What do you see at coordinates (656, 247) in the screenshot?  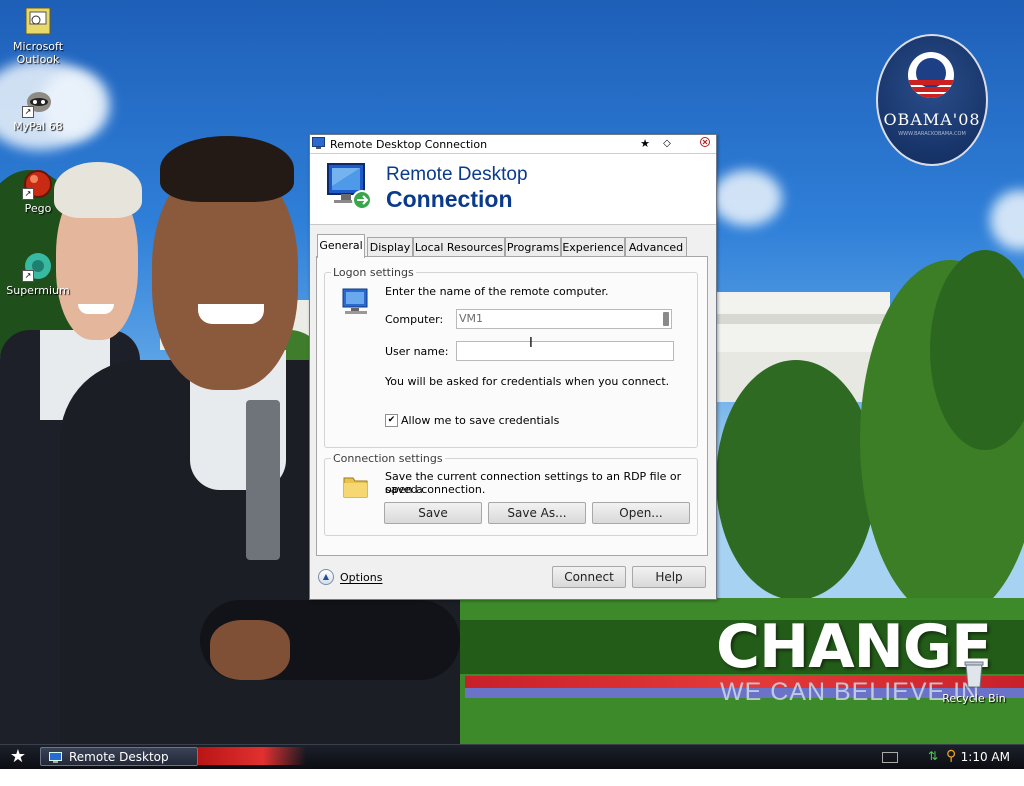 I see `tab-advanced: Advanced` at bounding box center [656, 247].